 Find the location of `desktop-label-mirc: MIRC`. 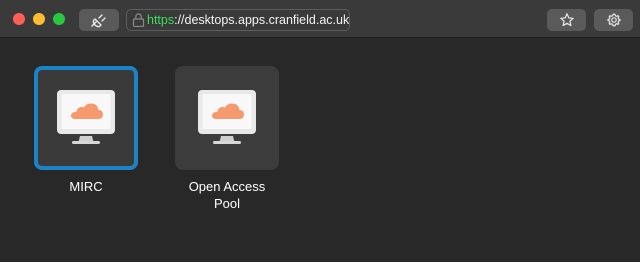

desktop-label-mirc: MIRC is located at coordinates (86, 186).